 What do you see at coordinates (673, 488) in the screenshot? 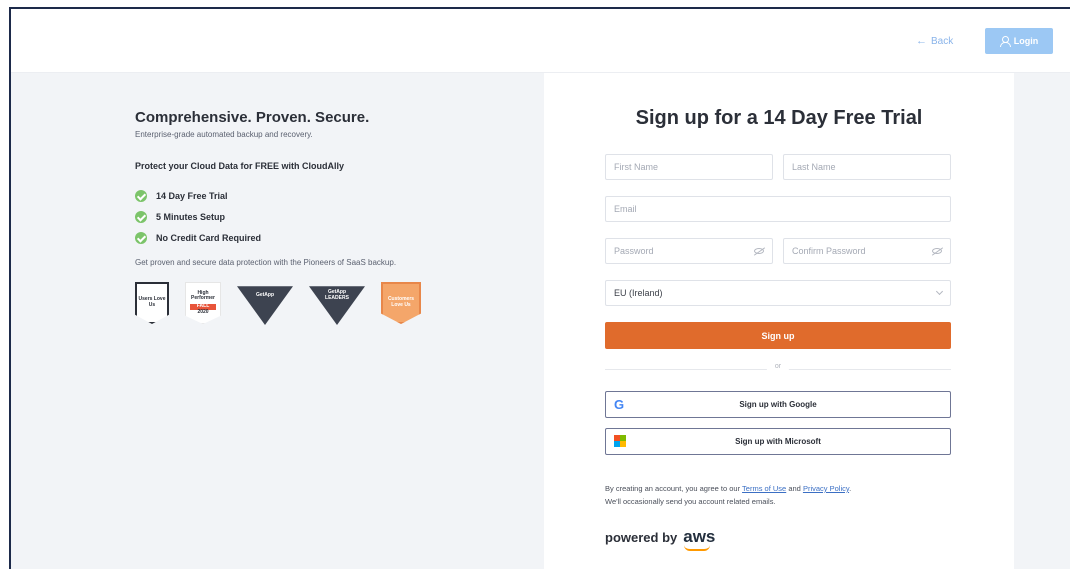
I see `terms-prefix: By creating an account, you agree to our` at bounding box center [673, 488].